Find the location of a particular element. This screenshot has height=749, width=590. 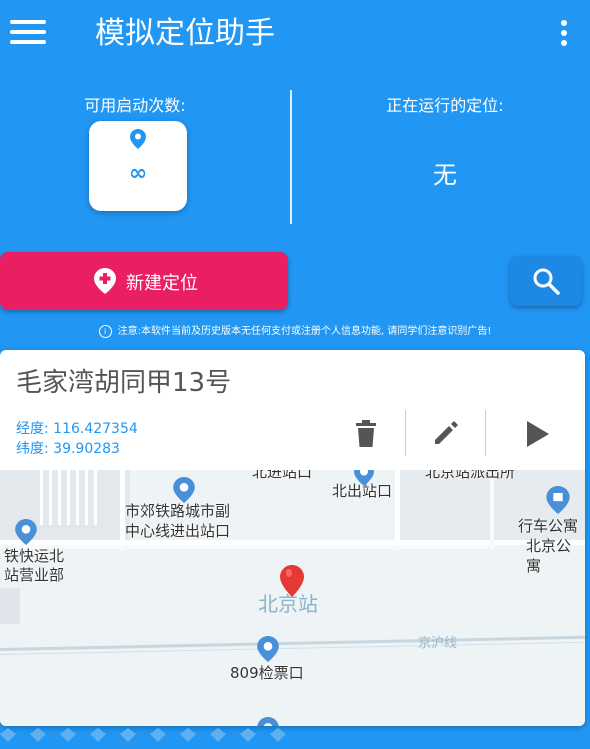

map-label: 行车公寓 is located at coordinates (548, 526).